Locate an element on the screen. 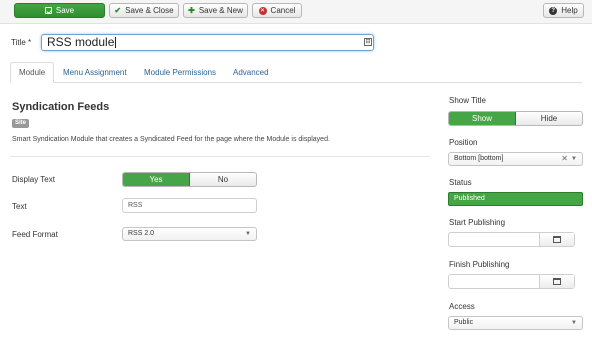 The width and height of the screenshot is (592, 342). cancel-button: ✕ Cancel is located at coordinates (277, 10).